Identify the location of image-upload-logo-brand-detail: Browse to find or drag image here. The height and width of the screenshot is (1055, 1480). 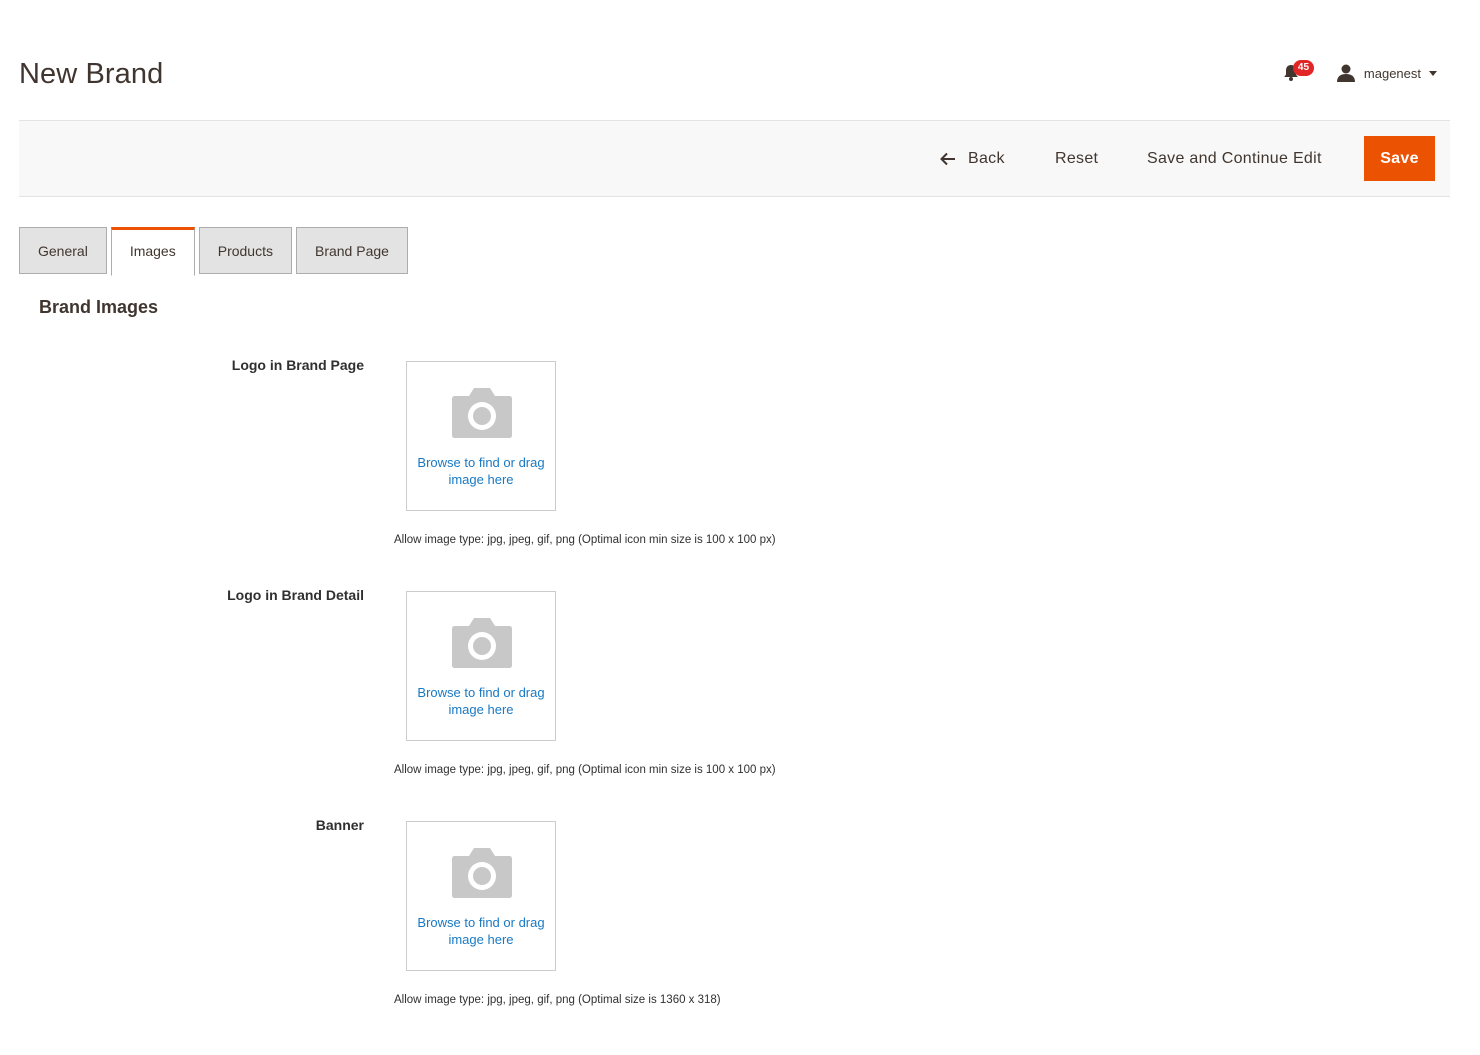
(481, 666).